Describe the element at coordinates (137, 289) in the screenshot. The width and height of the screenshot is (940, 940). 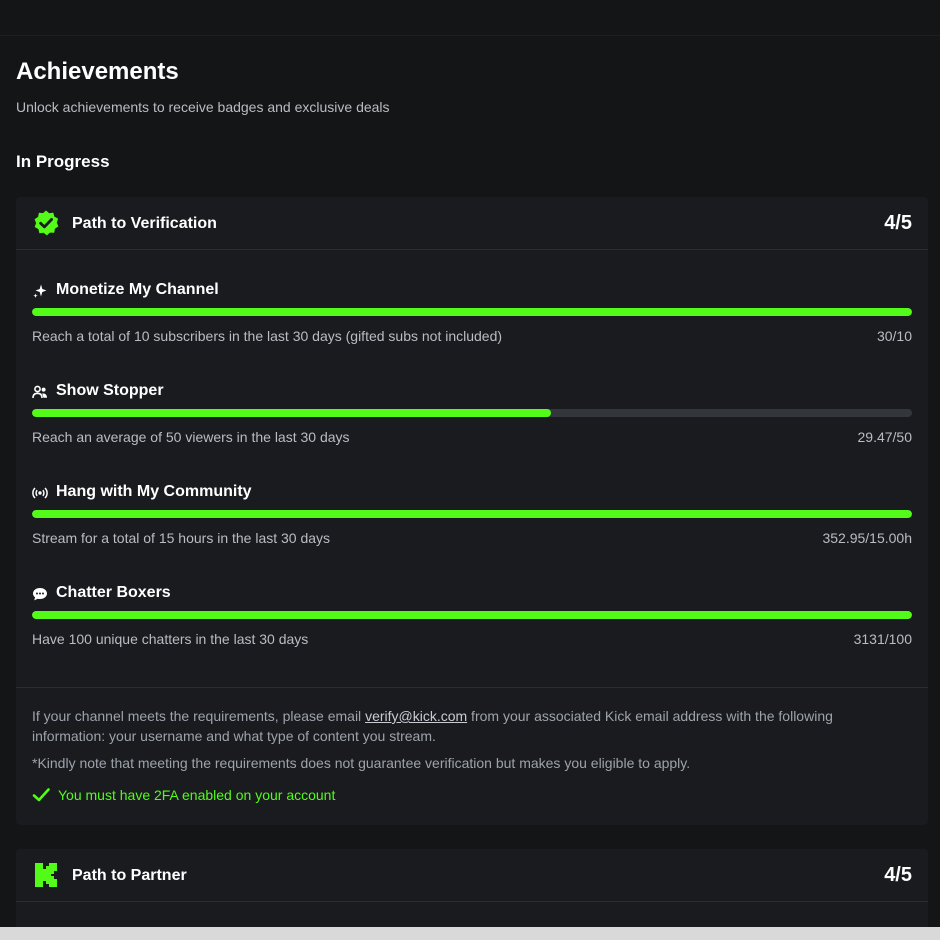
I see `achievement-title: Monetize My Channel` at that location.